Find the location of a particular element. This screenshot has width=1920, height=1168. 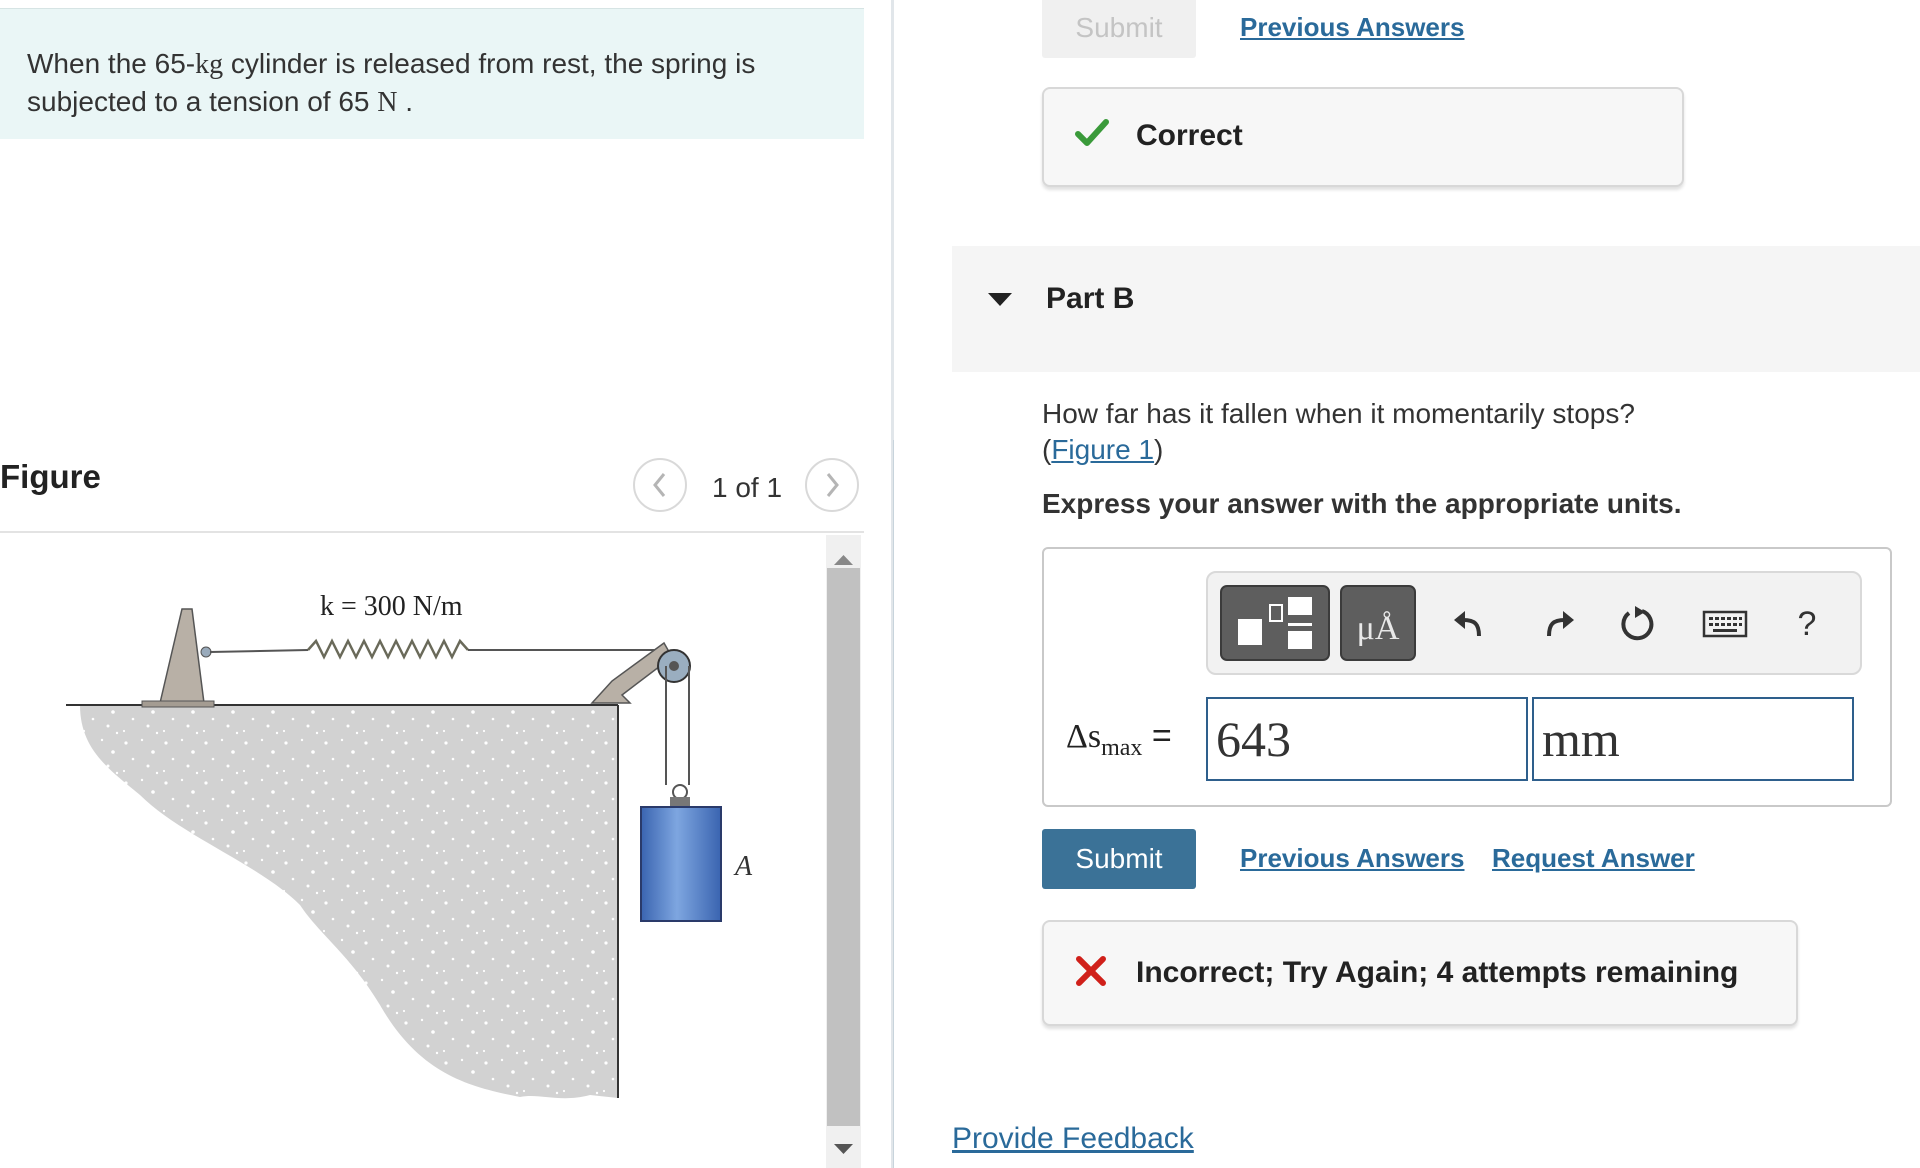

ground-block is located at coordinates (349, 902).